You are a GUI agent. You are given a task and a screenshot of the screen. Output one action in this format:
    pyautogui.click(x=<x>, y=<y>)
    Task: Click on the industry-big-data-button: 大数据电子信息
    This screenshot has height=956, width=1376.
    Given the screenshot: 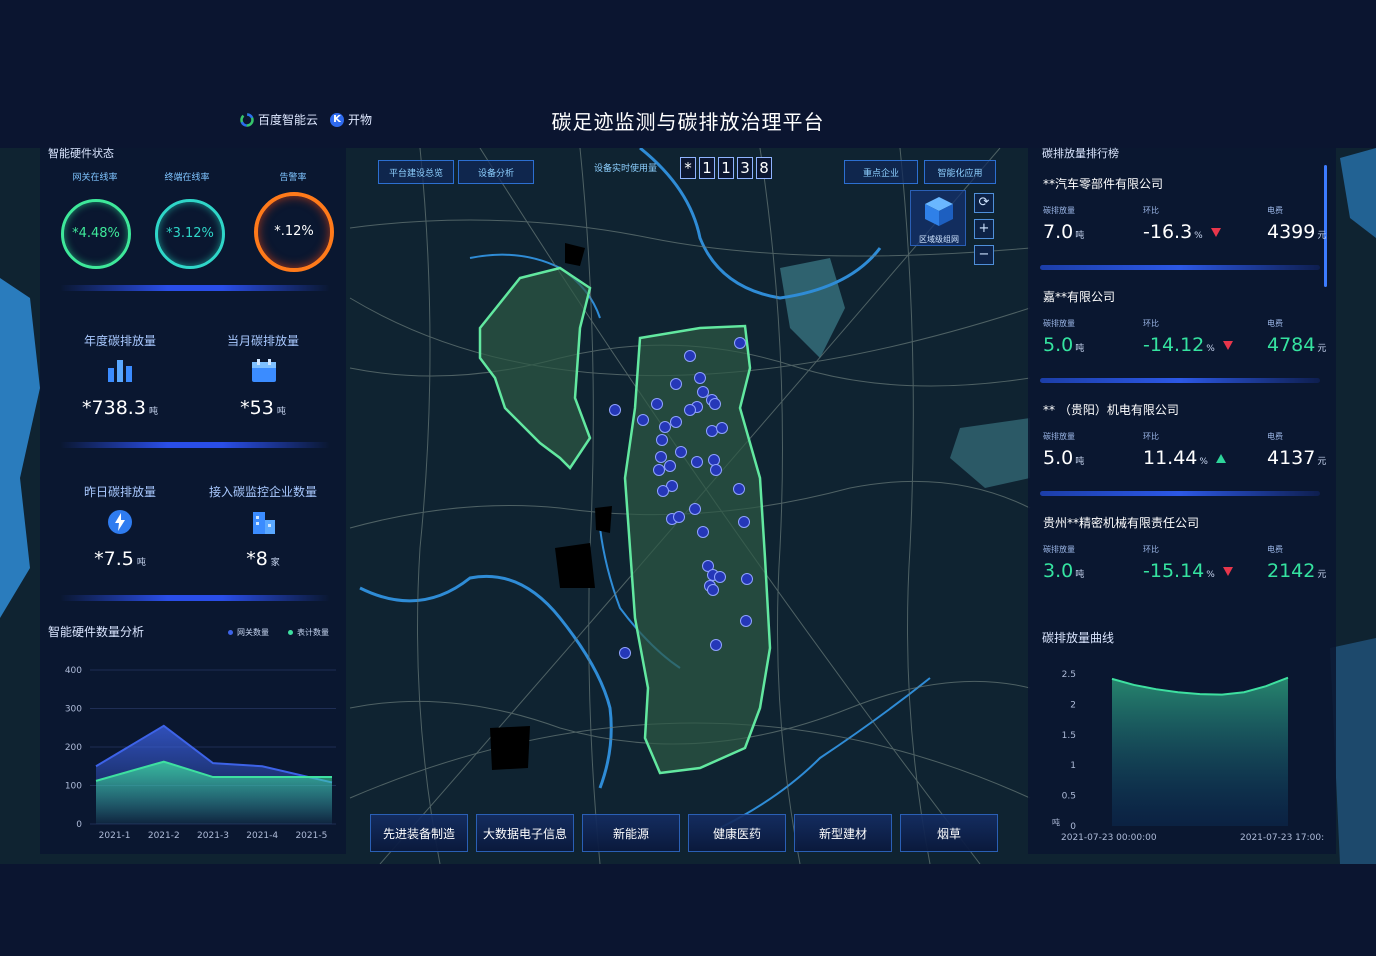 What is the action you would take?
    pyautogui.click(x=525, y=833)
    